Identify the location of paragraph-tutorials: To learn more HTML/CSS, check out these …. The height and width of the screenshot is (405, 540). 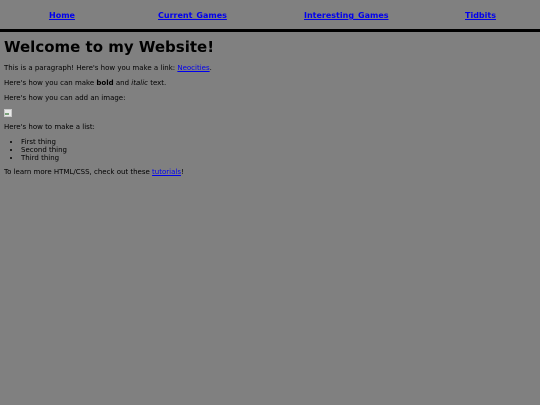
(269, 172).